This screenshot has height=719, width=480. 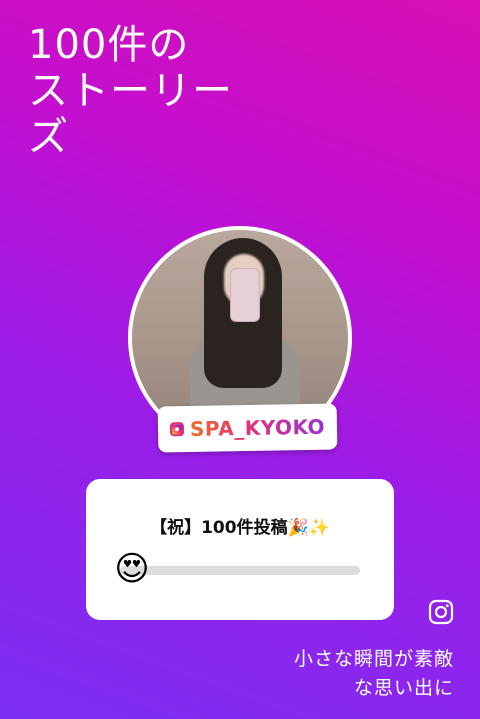 I want to click on slider-question: 【祝】100件投稿🎉✨, so click(x=240, y=528).